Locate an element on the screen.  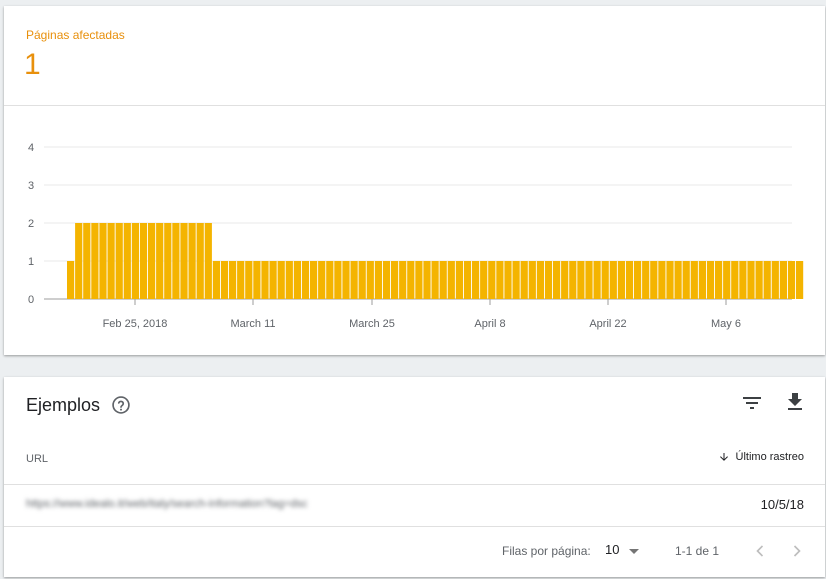
next-page-button is located at coordinates (797, 551).